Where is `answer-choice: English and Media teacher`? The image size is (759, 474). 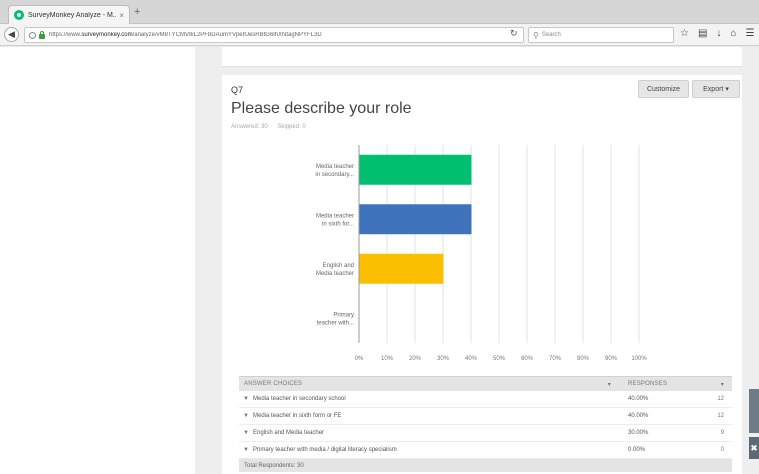
answer-choice: English and Media teacher is located at coordinates (289, 433).